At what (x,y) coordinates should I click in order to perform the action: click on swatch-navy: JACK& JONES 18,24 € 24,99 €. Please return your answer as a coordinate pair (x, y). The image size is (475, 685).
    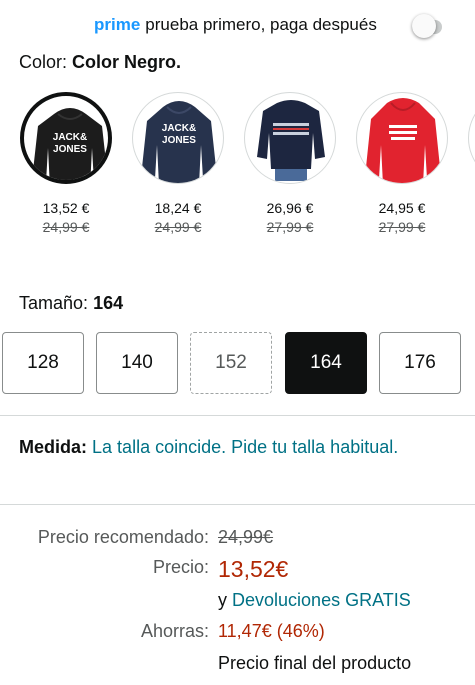
    Looking at the image, I should click on (180, 163).